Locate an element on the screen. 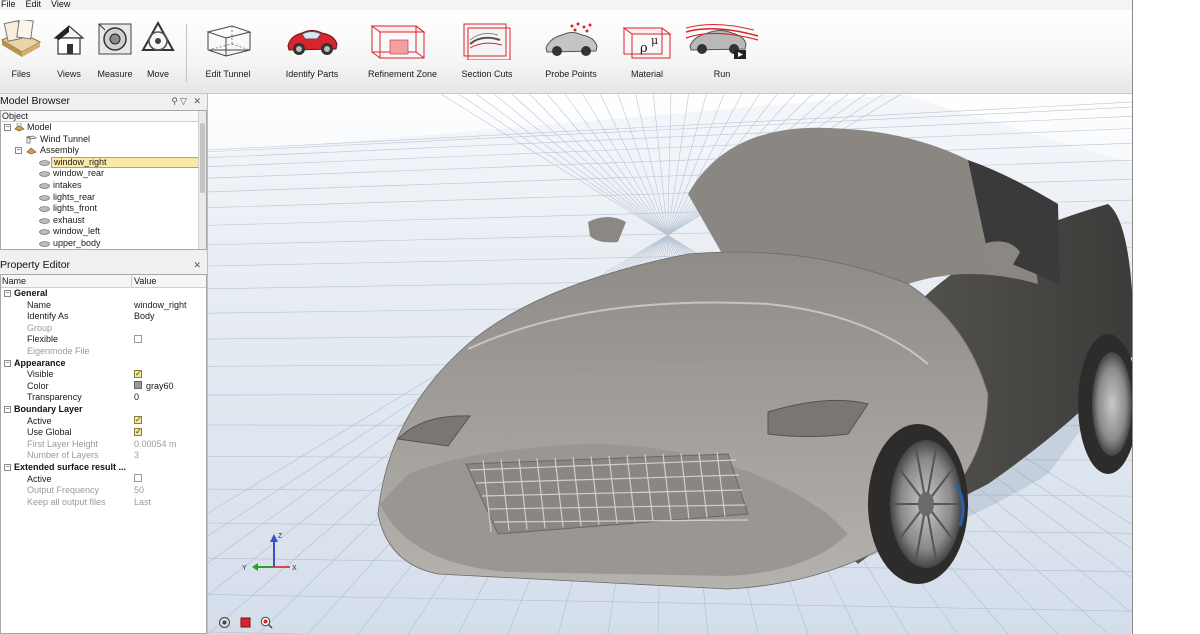 This screenshot has width=1200, height=634. tree-scrollbar is located at coordinates (202, 180).